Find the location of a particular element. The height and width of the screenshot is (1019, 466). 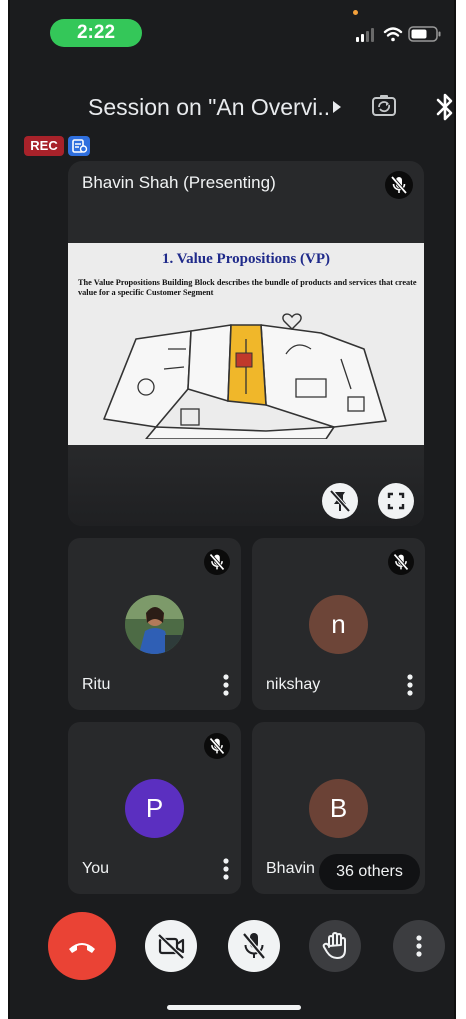

mic-toggle-button is located at coordinates (254, 946).